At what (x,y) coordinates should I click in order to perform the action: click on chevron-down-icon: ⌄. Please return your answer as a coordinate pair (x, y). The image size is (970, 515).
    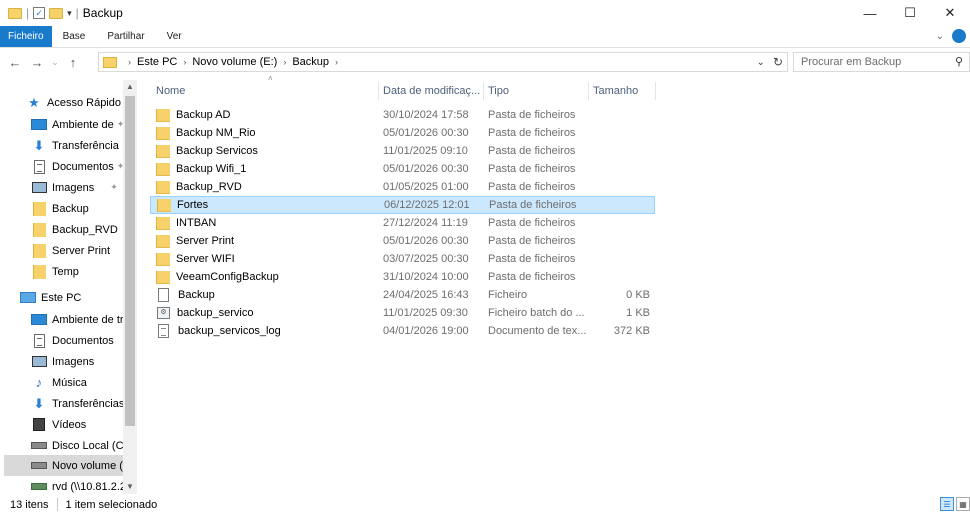
    Looking at the image, I should click on (761, 62).